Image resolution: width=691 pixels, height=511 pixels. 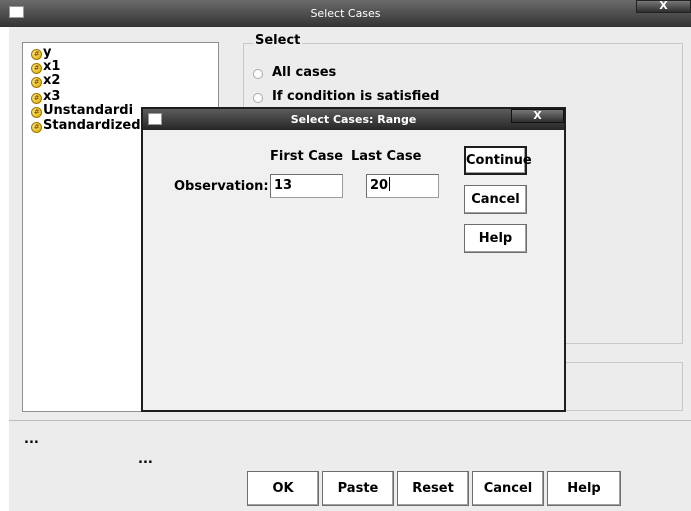 I want to click on range-help-button: Help, so click(x=495, y=238).